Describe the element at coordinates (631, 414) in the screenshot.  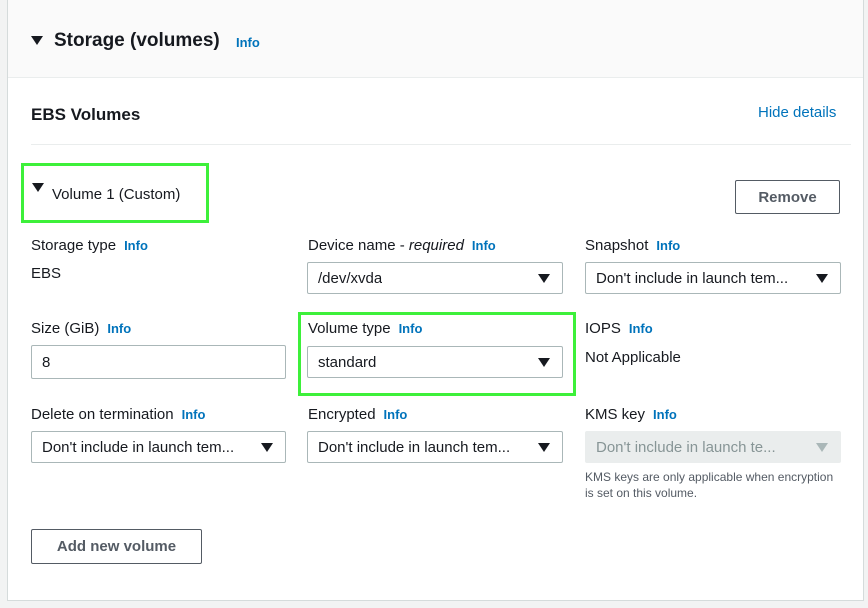
I see `kms-key-label: KMS key Info` at that location.